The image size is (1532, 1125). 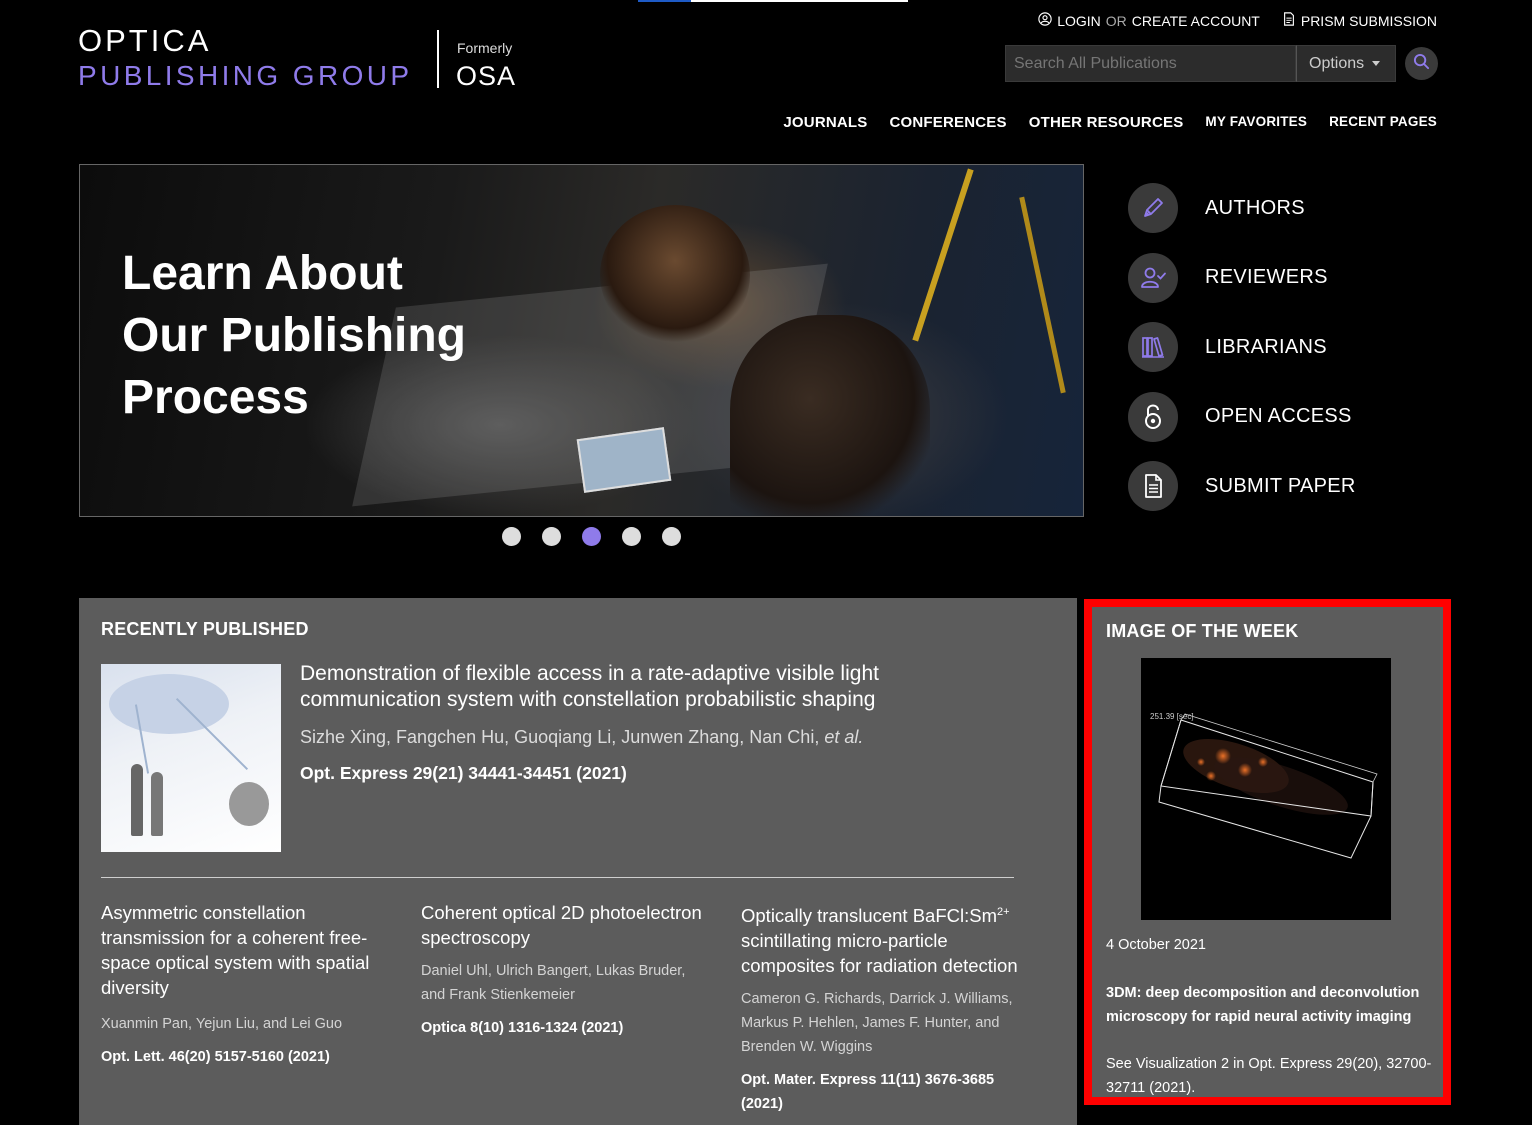 I want to click on nav-other-resources: OTHER RESOURCES, so click(x=1106, y=122).